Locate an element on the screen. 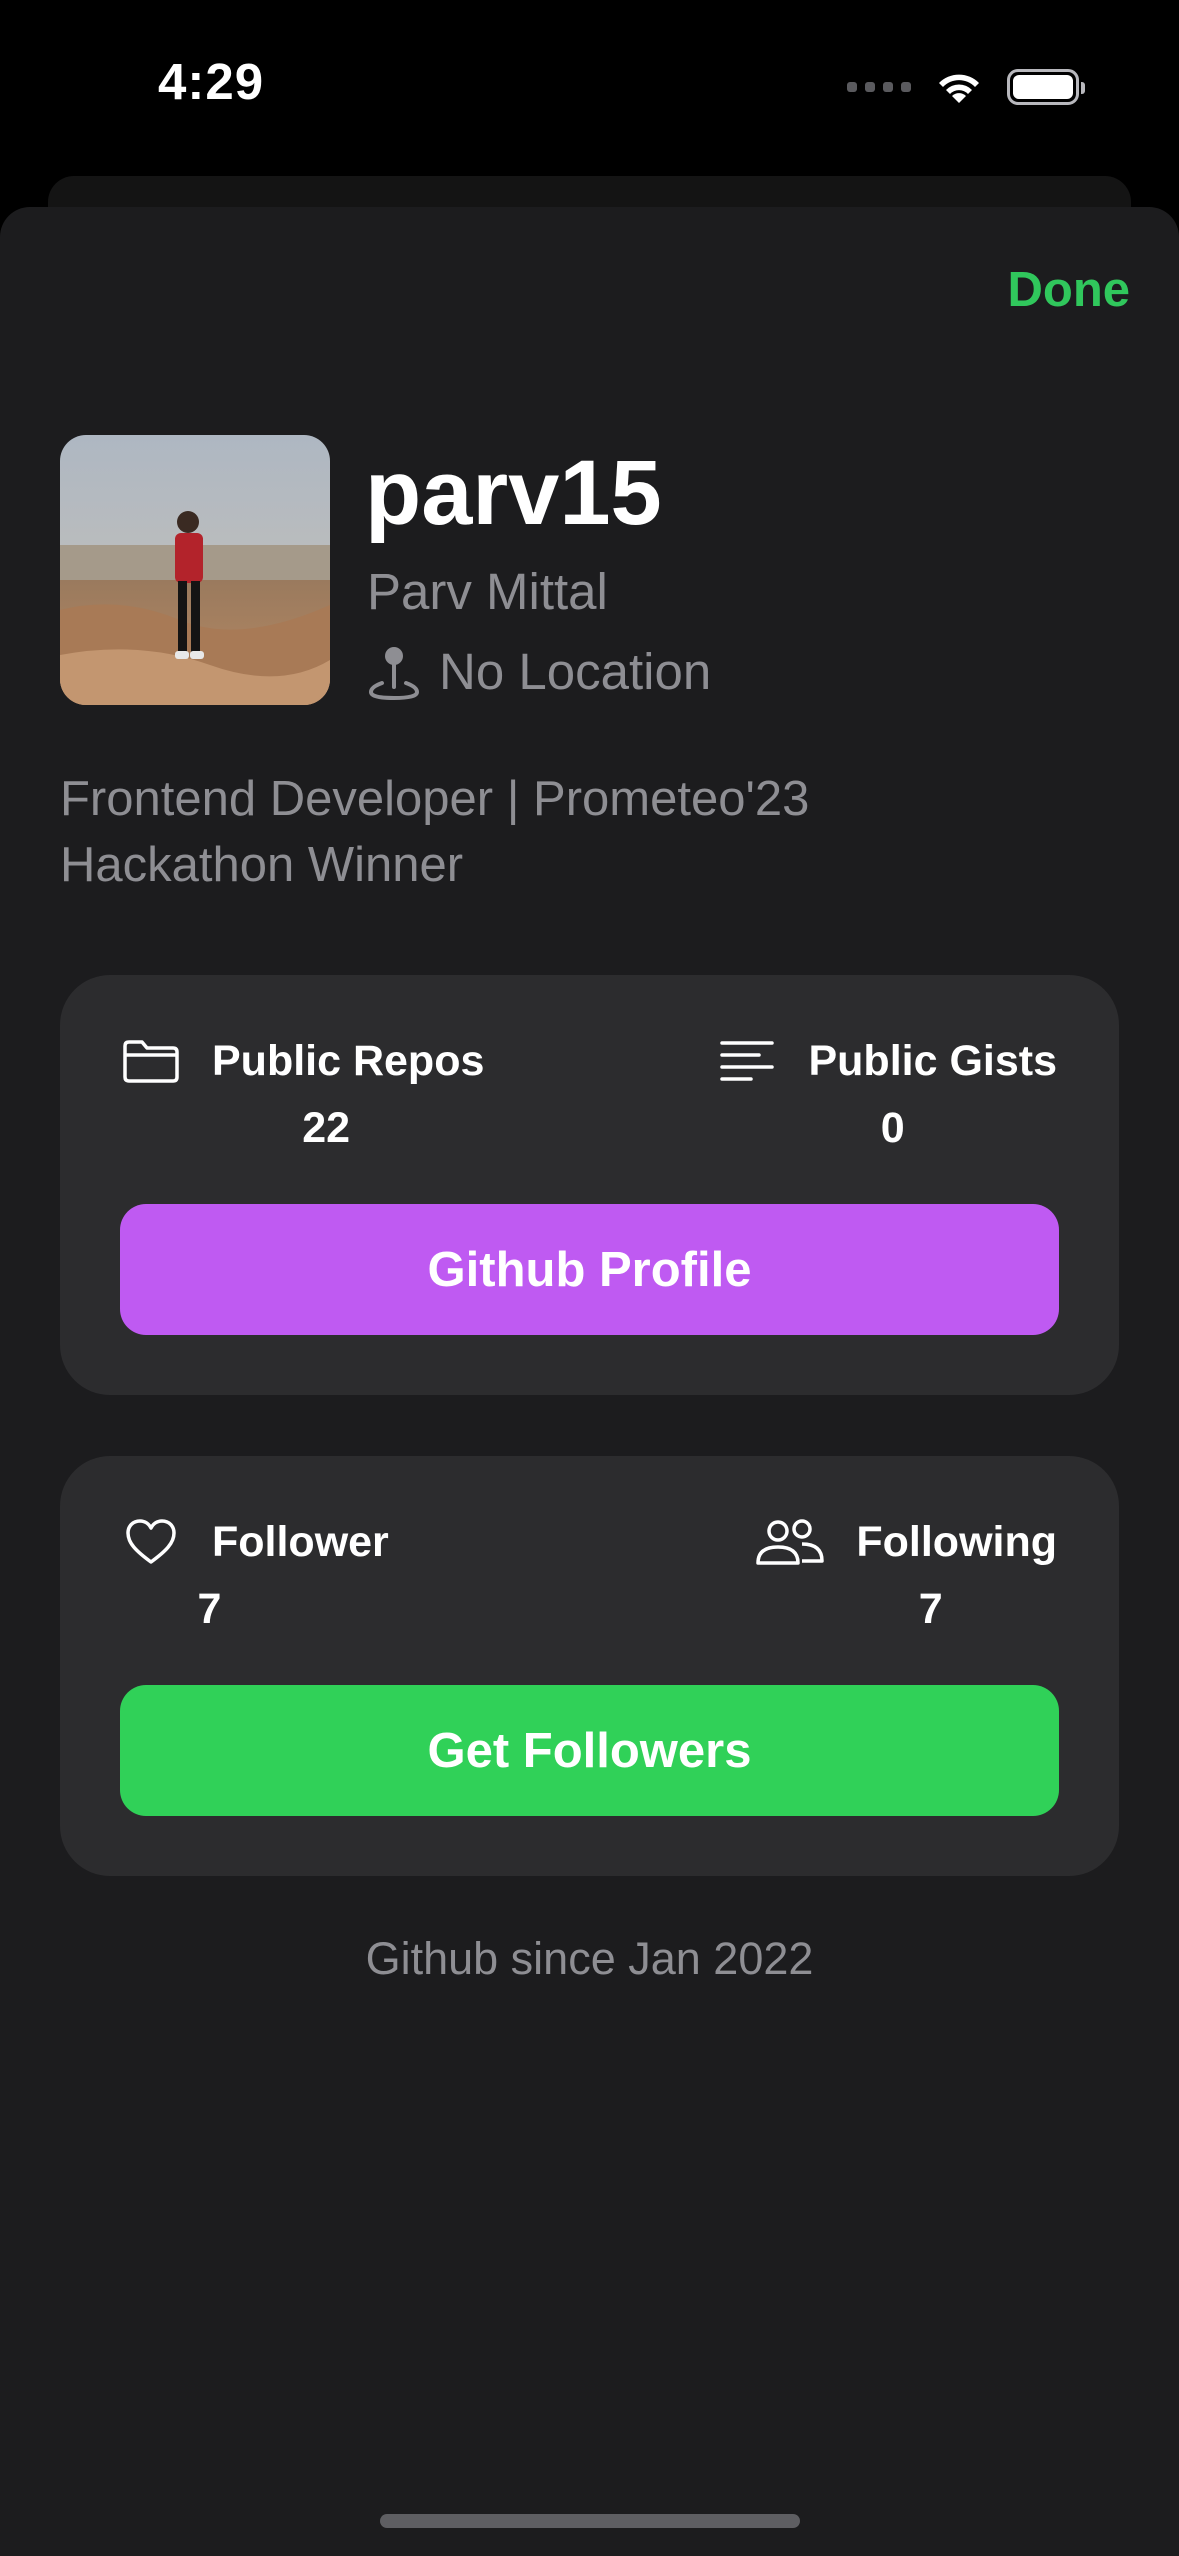 This screenshot has height=2556, width=1179. location-label: No Location is located at coordinates (575, 671).